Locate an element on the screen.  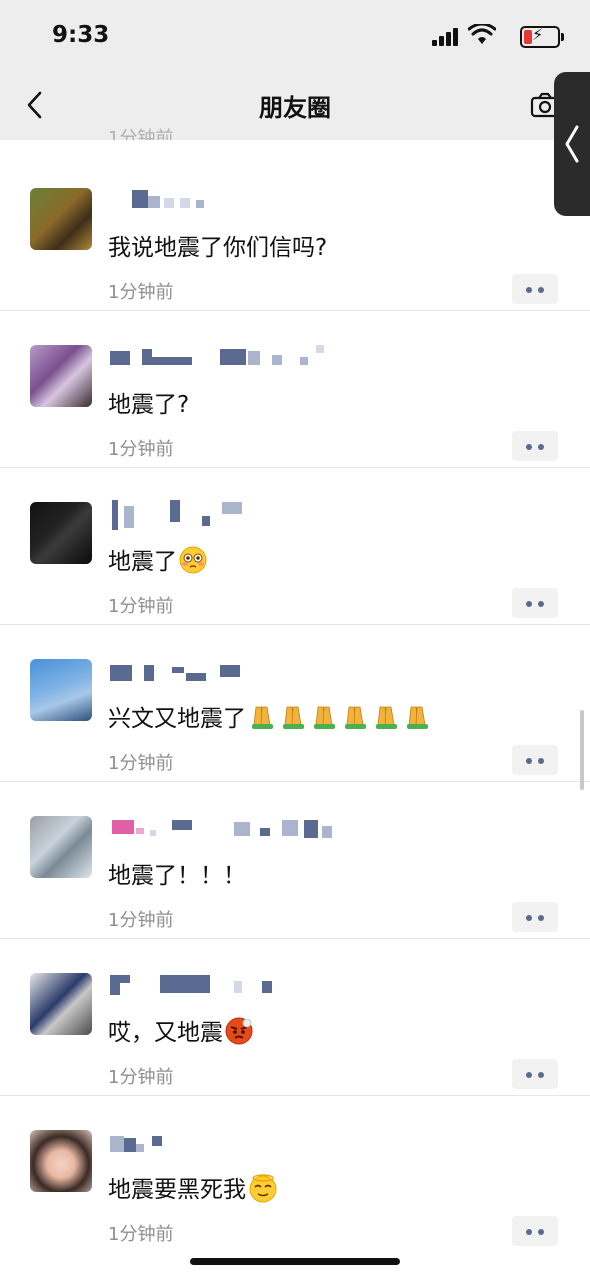
feed-post: 地震了? 1分钟前 is located at coordinates (295, 389).